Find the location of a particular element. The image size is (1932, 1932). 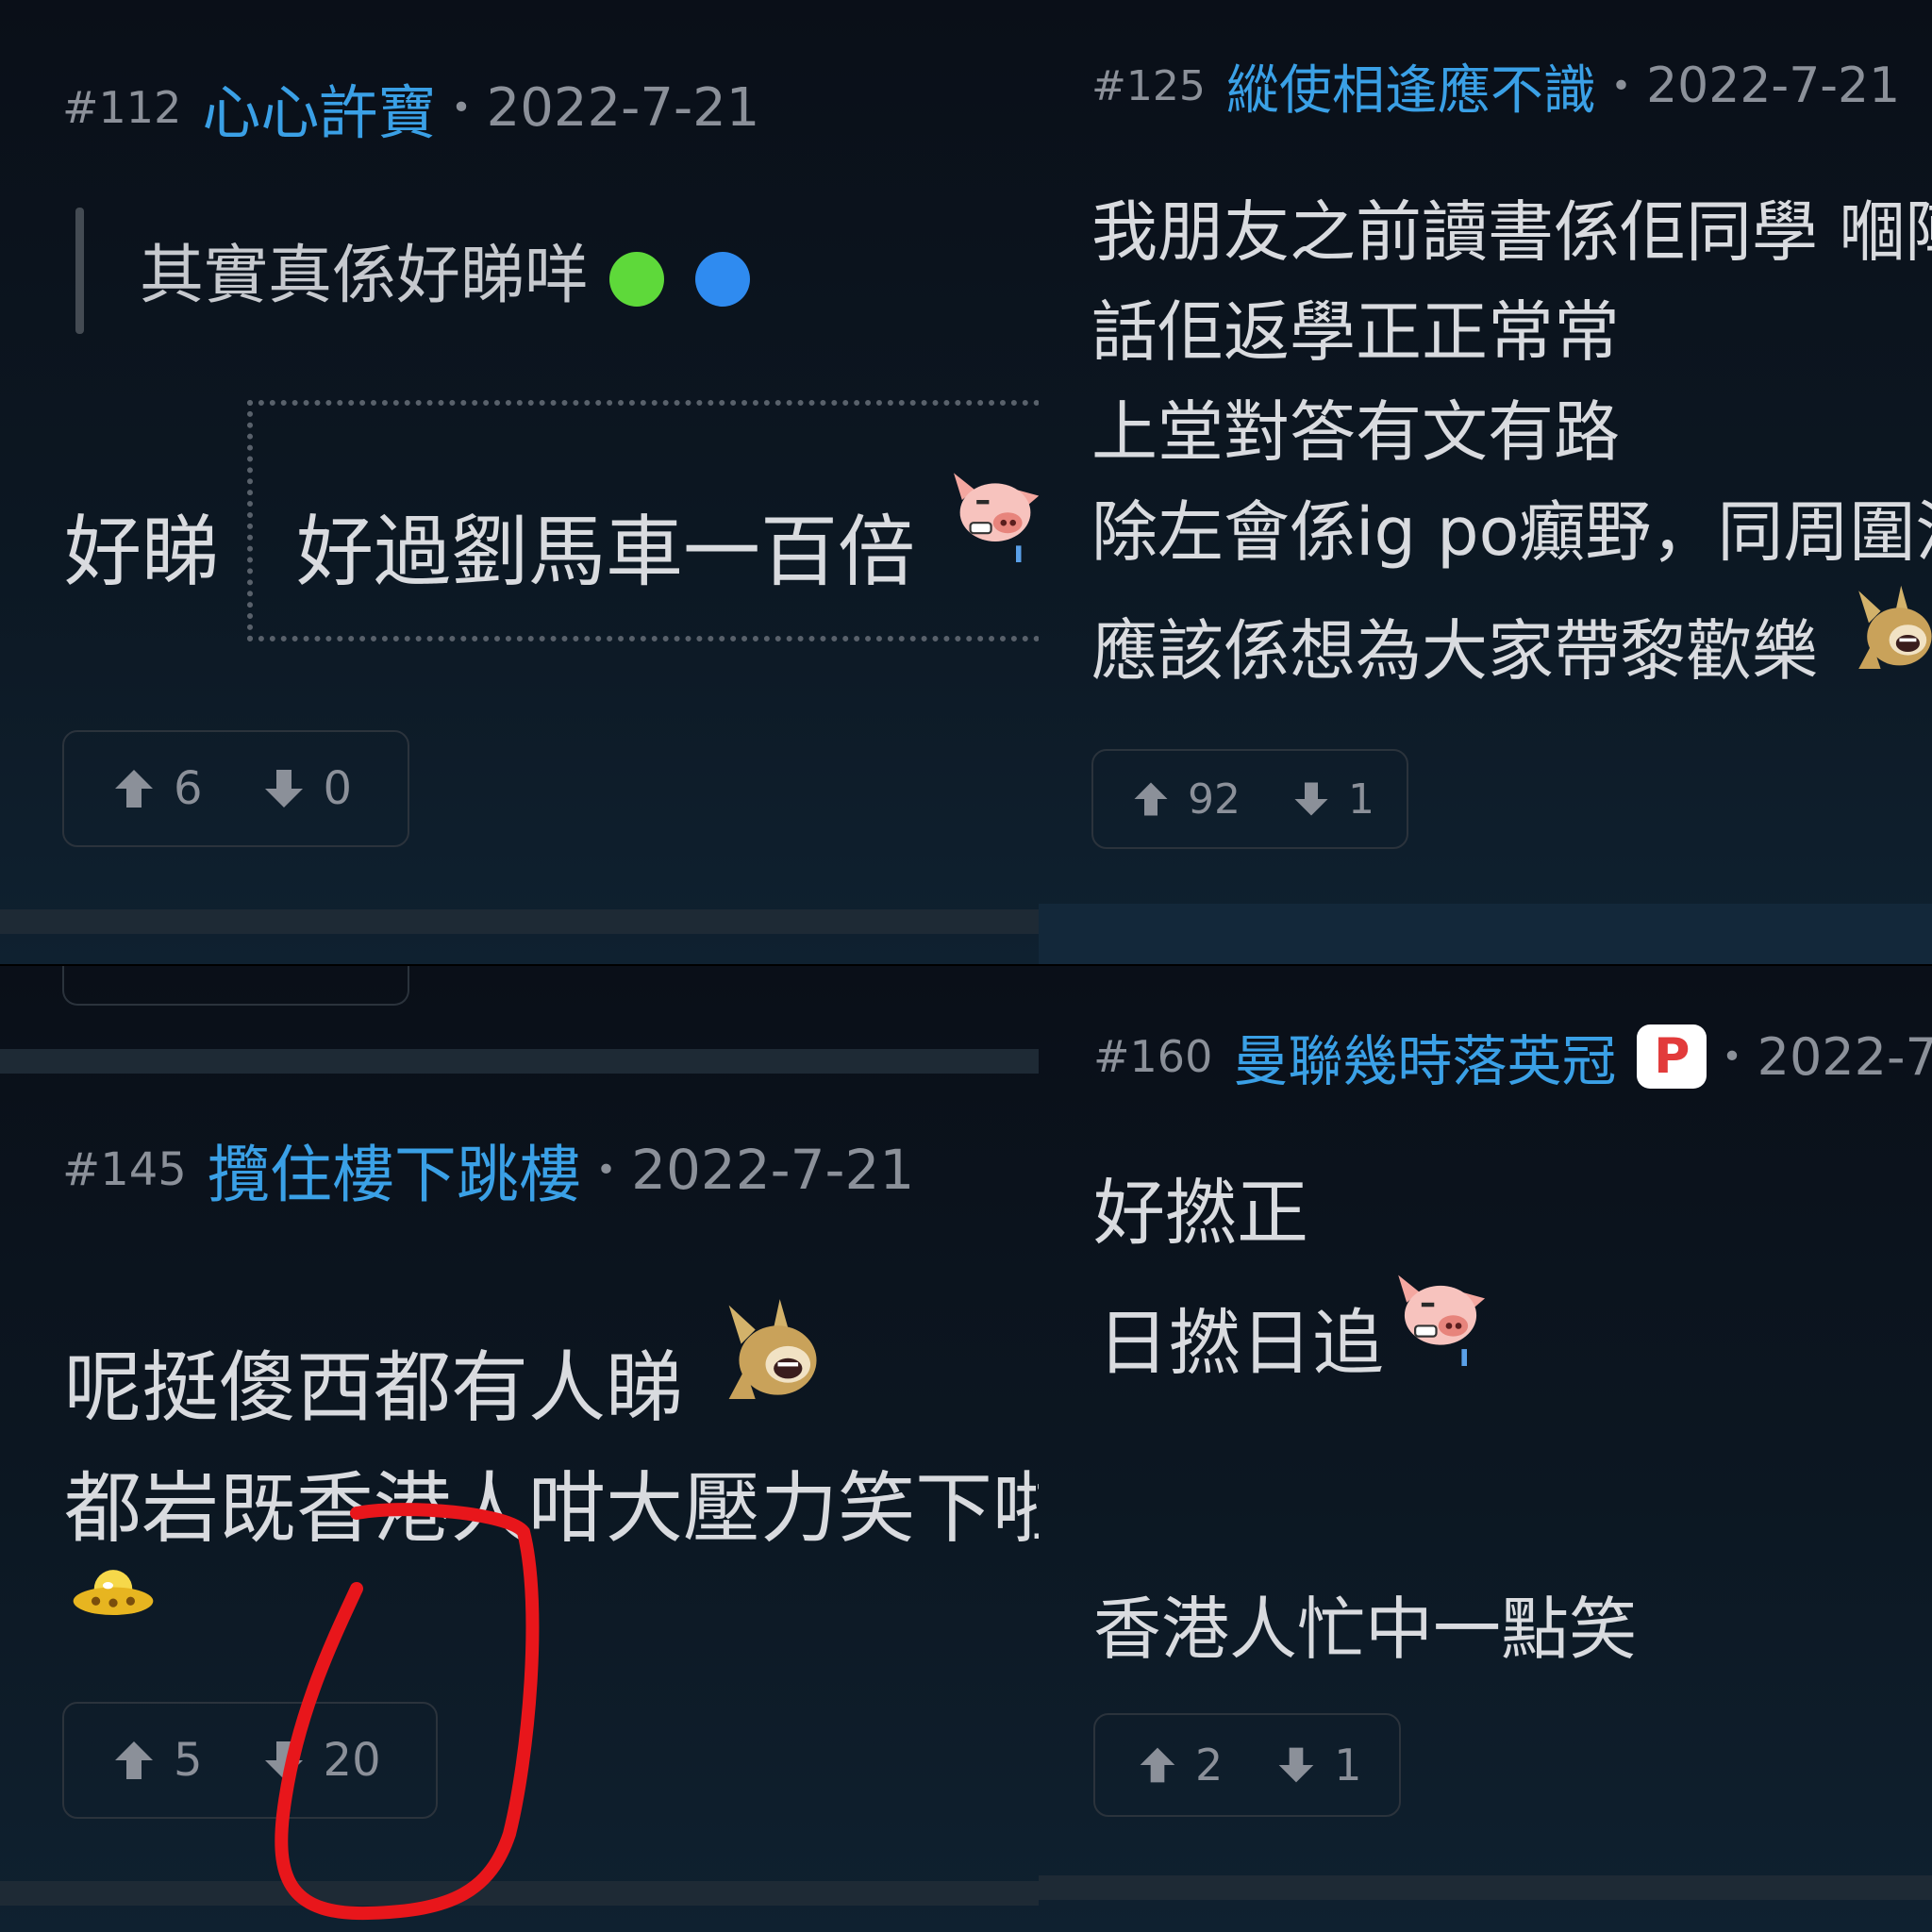

post-meta: #125 縱使相逢應不識 • 2022-7-21 is located at coordinates (1496, 87).